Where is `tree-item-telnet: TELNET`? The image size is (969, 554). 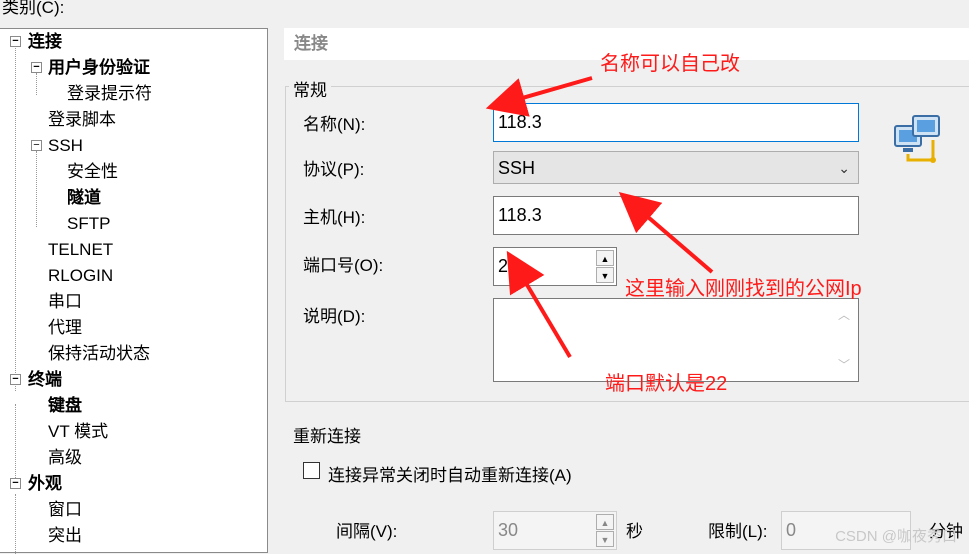
tree-item-telnet: TELNET is located at coordinates (80, 250).